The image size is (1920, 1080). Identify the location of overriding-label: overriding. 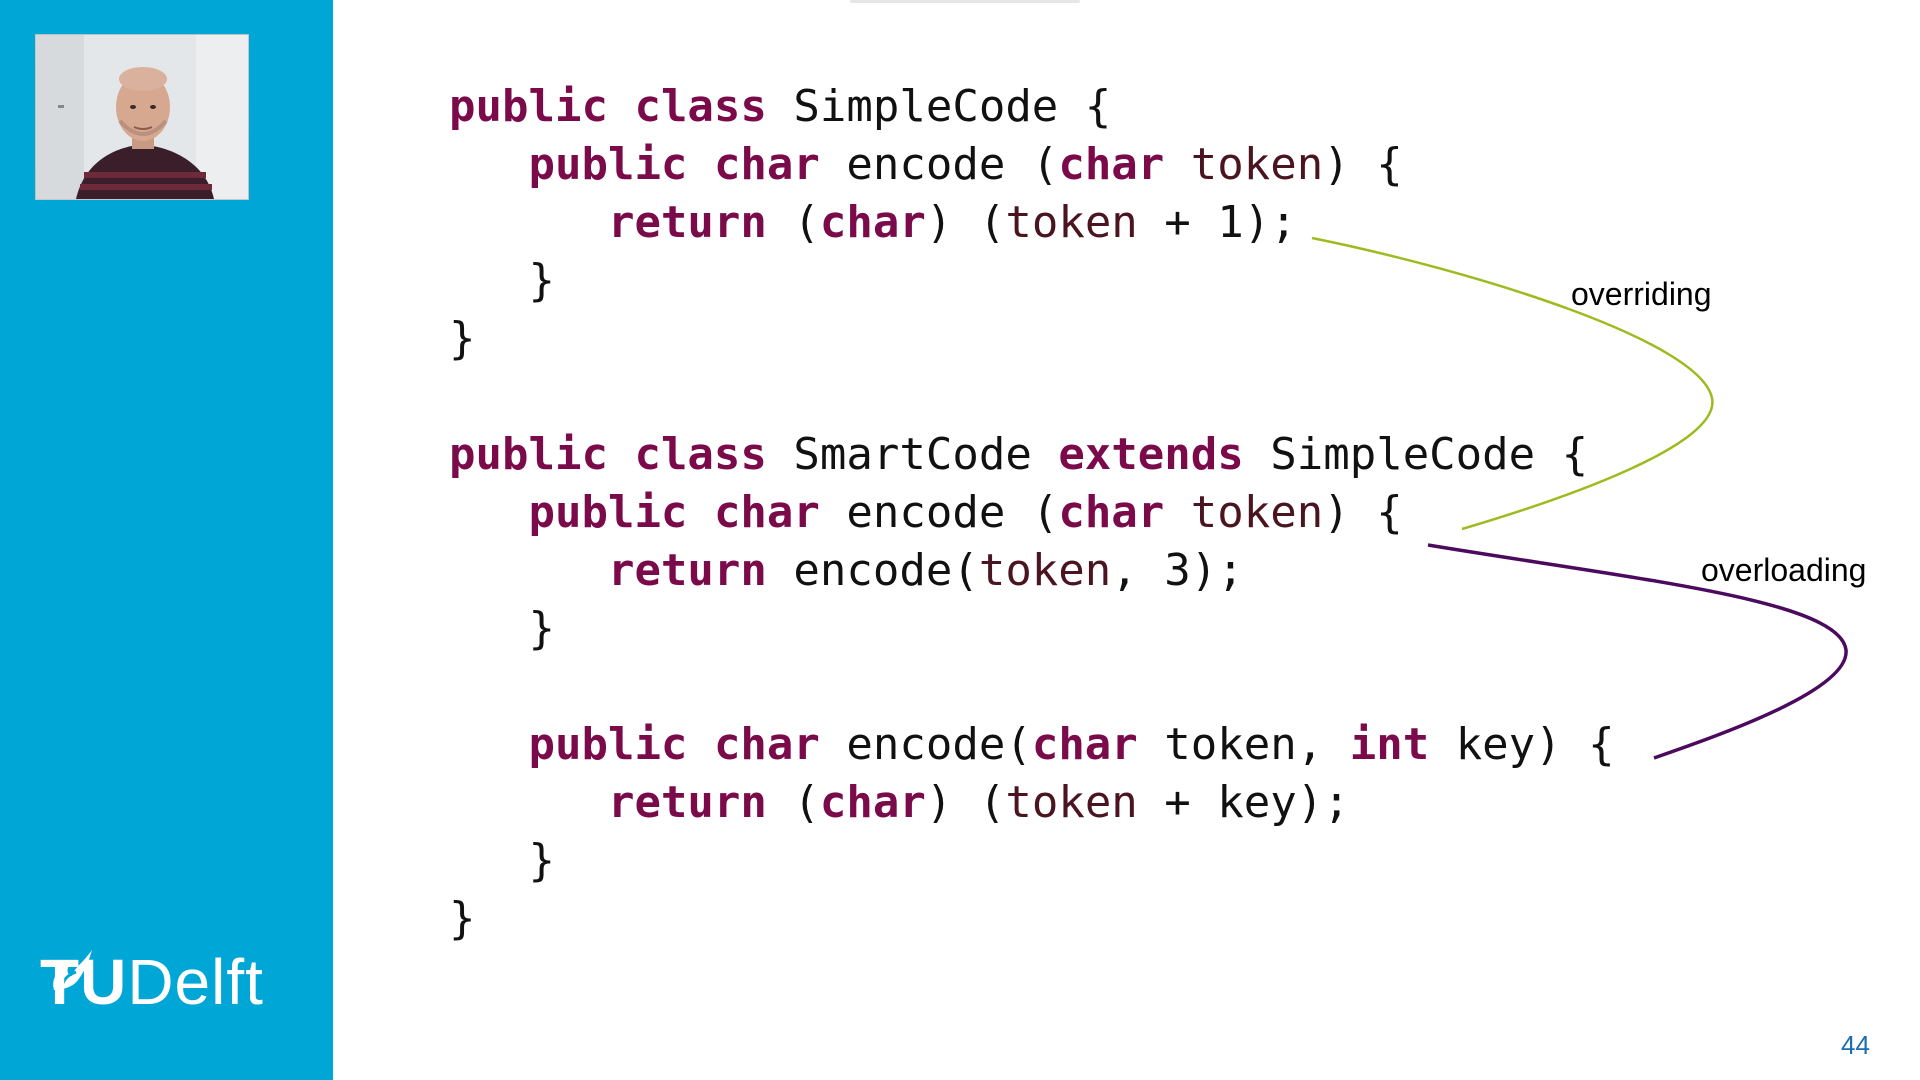
(1641, 294).